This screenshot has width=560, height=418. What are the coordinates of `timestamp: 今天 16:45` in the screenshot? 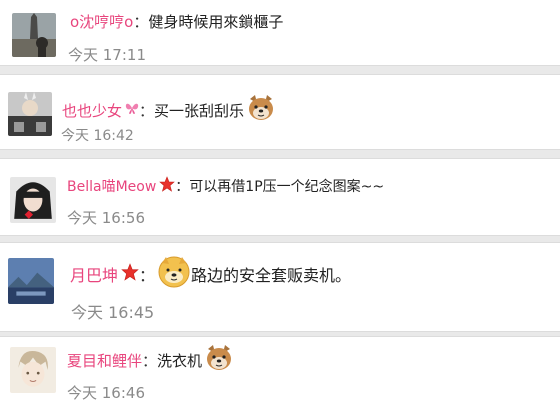 It's located at (113, 312).